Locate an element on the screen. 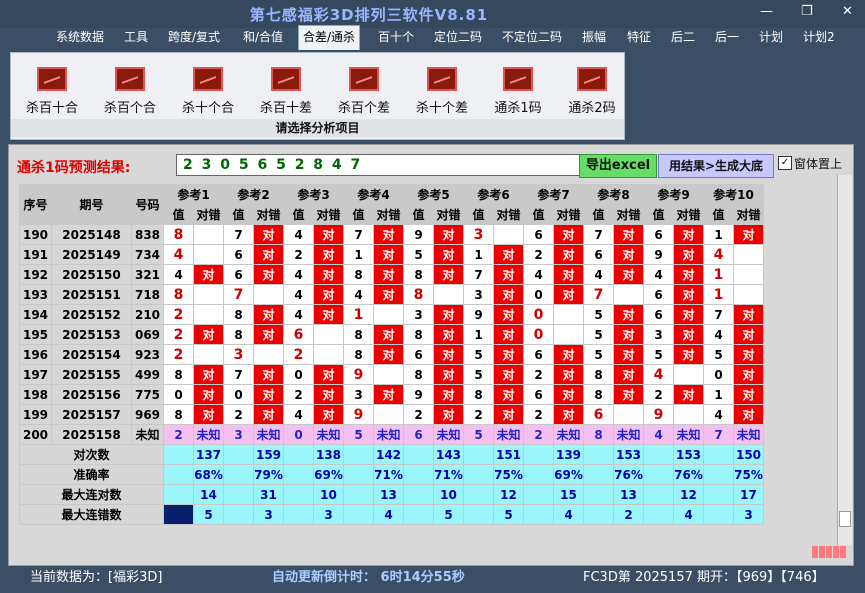  header-ref: 参考6 is located at coordinates (493, 194).